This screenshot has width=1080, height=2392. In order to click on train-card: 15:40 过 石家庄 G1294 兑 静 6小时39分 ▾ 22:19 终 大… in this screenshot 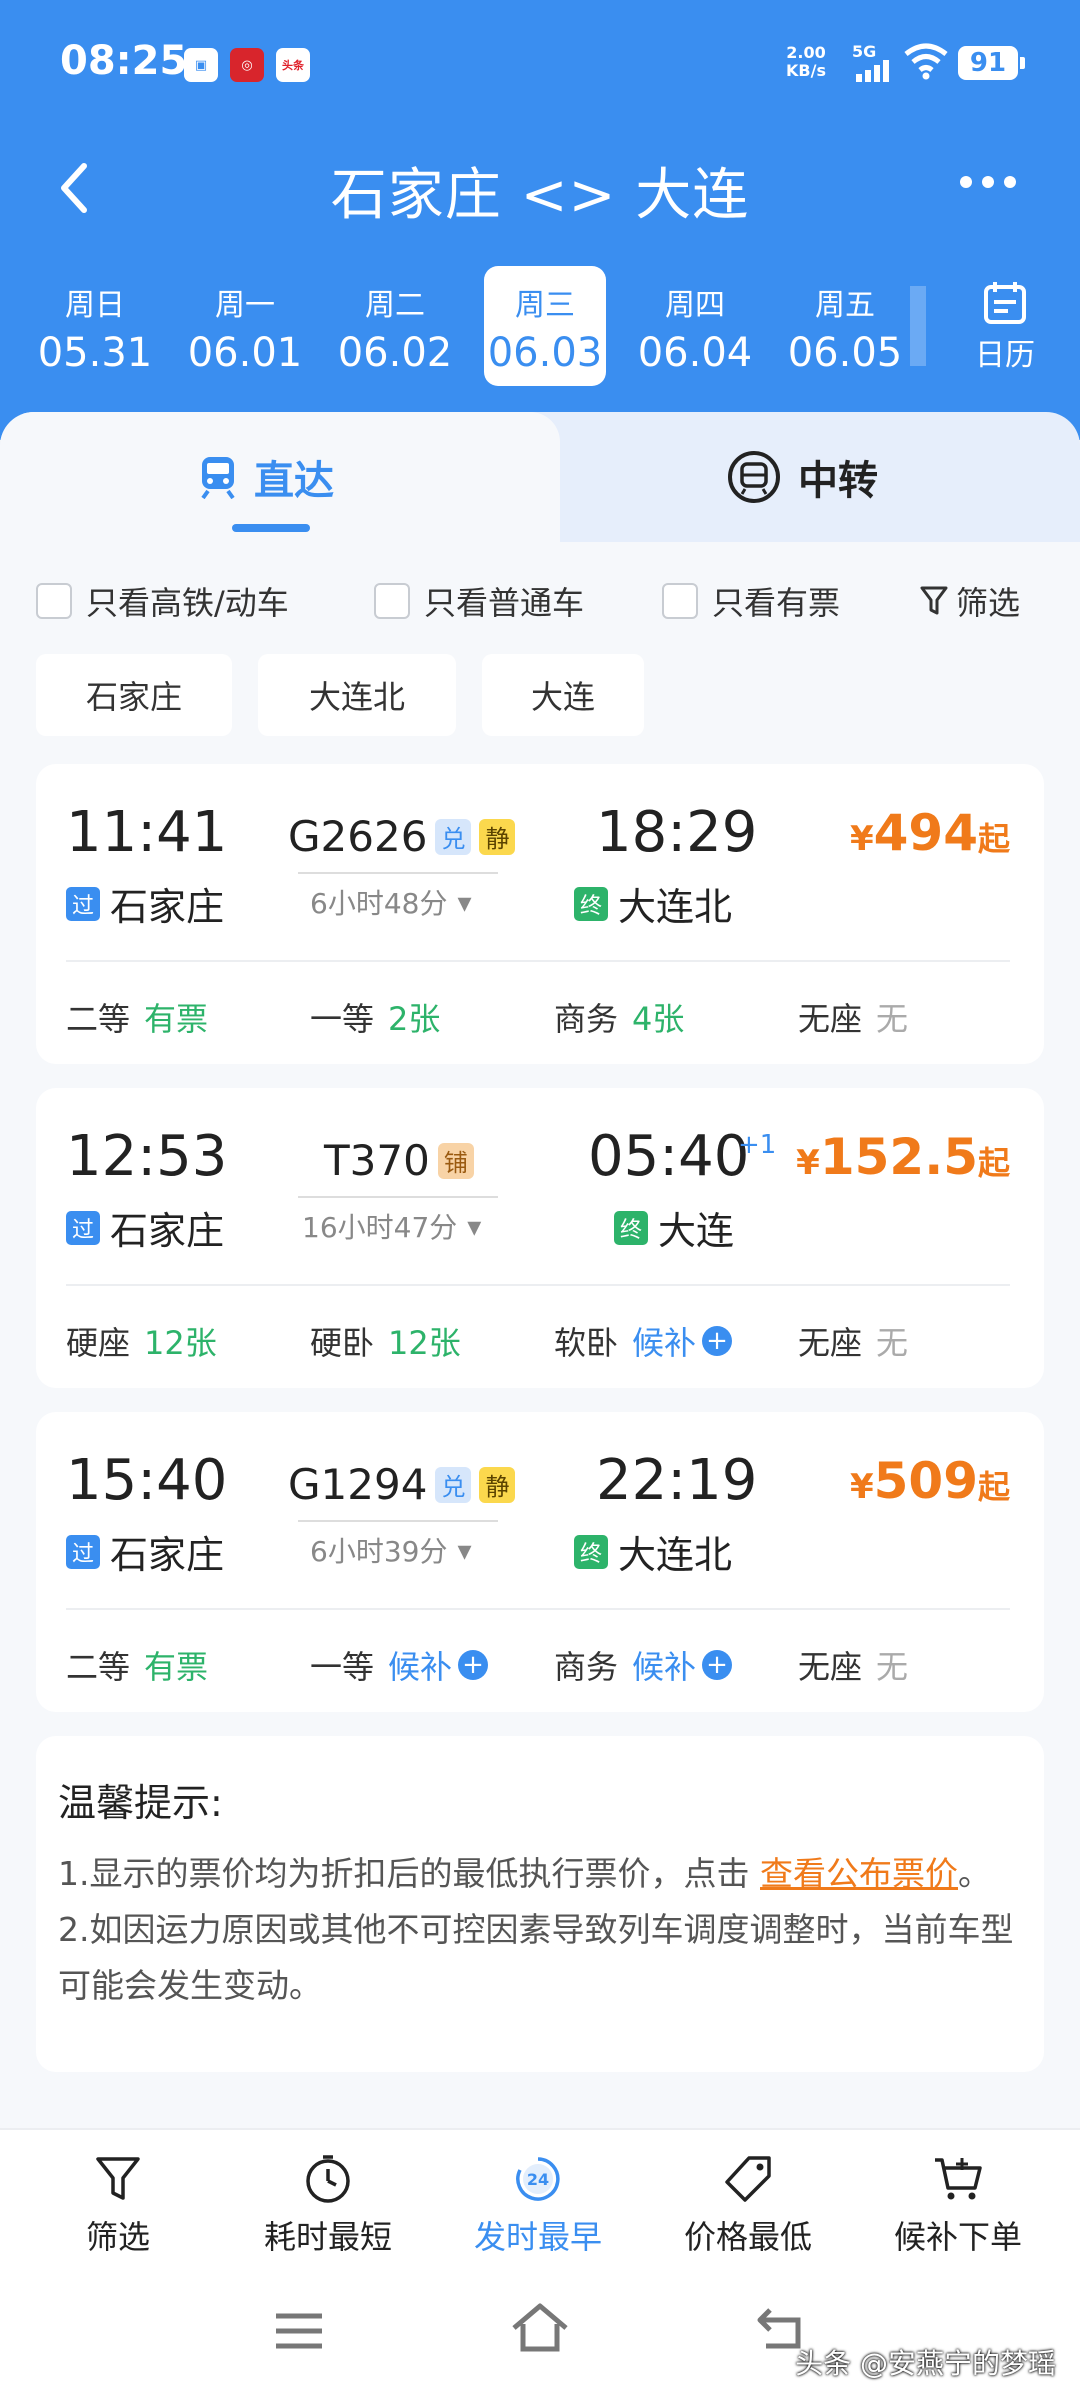, I will do `click(540, 1562)`.